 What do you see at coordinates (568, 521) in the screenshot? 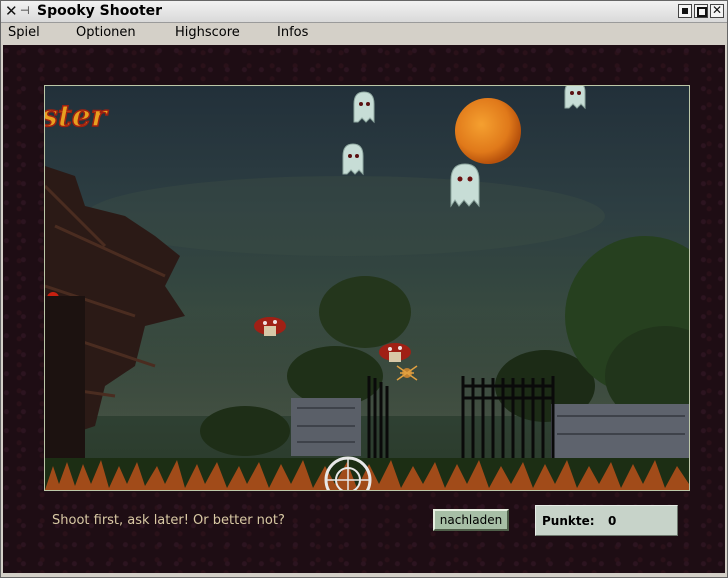
I see `score-label: Punkte:` at bounding box center [568, 521].